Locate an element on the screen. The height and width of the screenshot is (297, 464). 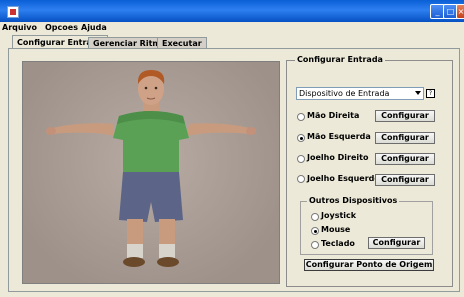
config-entrada-title: Configurar Entrada is located at coordinates (340, 59).